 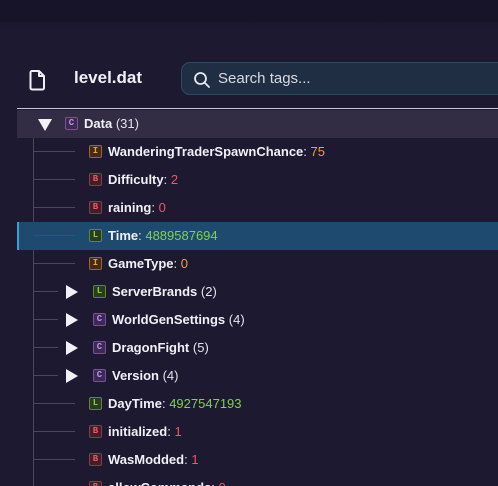 I want to click on search-box, so click(x=339, y=78).